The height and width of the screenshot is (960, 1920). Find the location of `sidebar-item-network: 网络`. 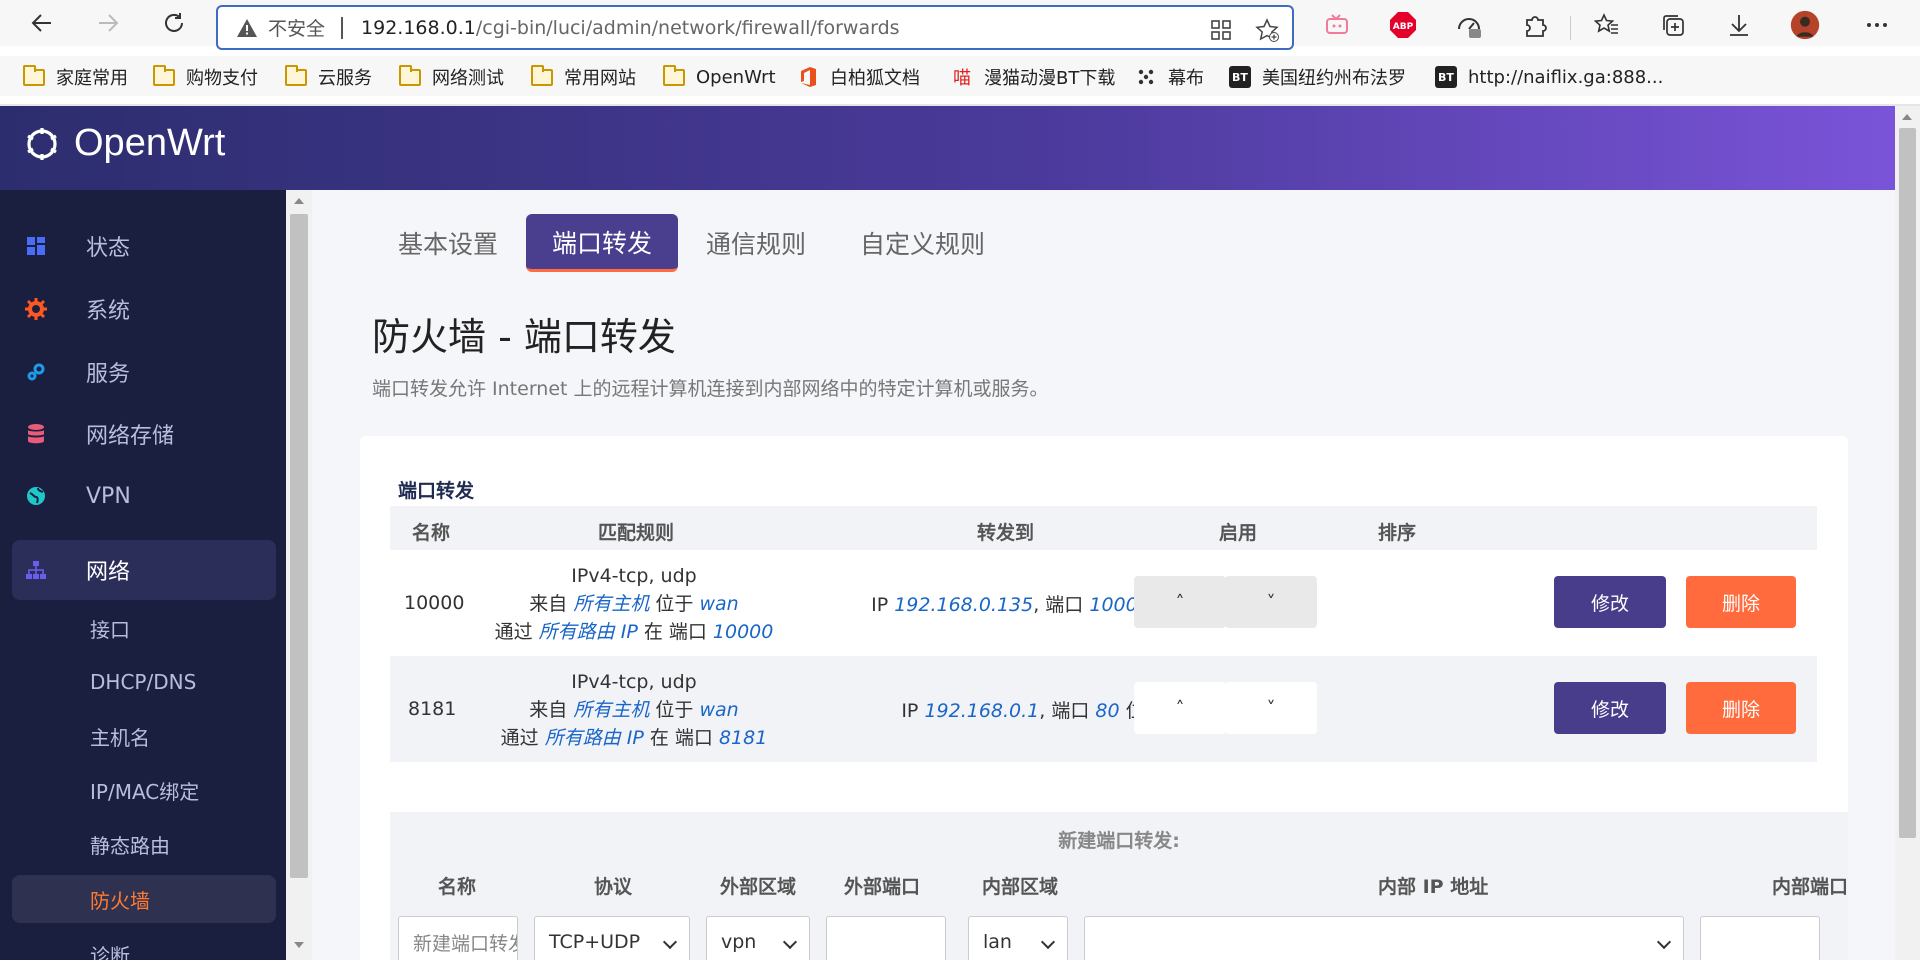

sidebar-item-network: 网络 is located at coordinates (144, 570).